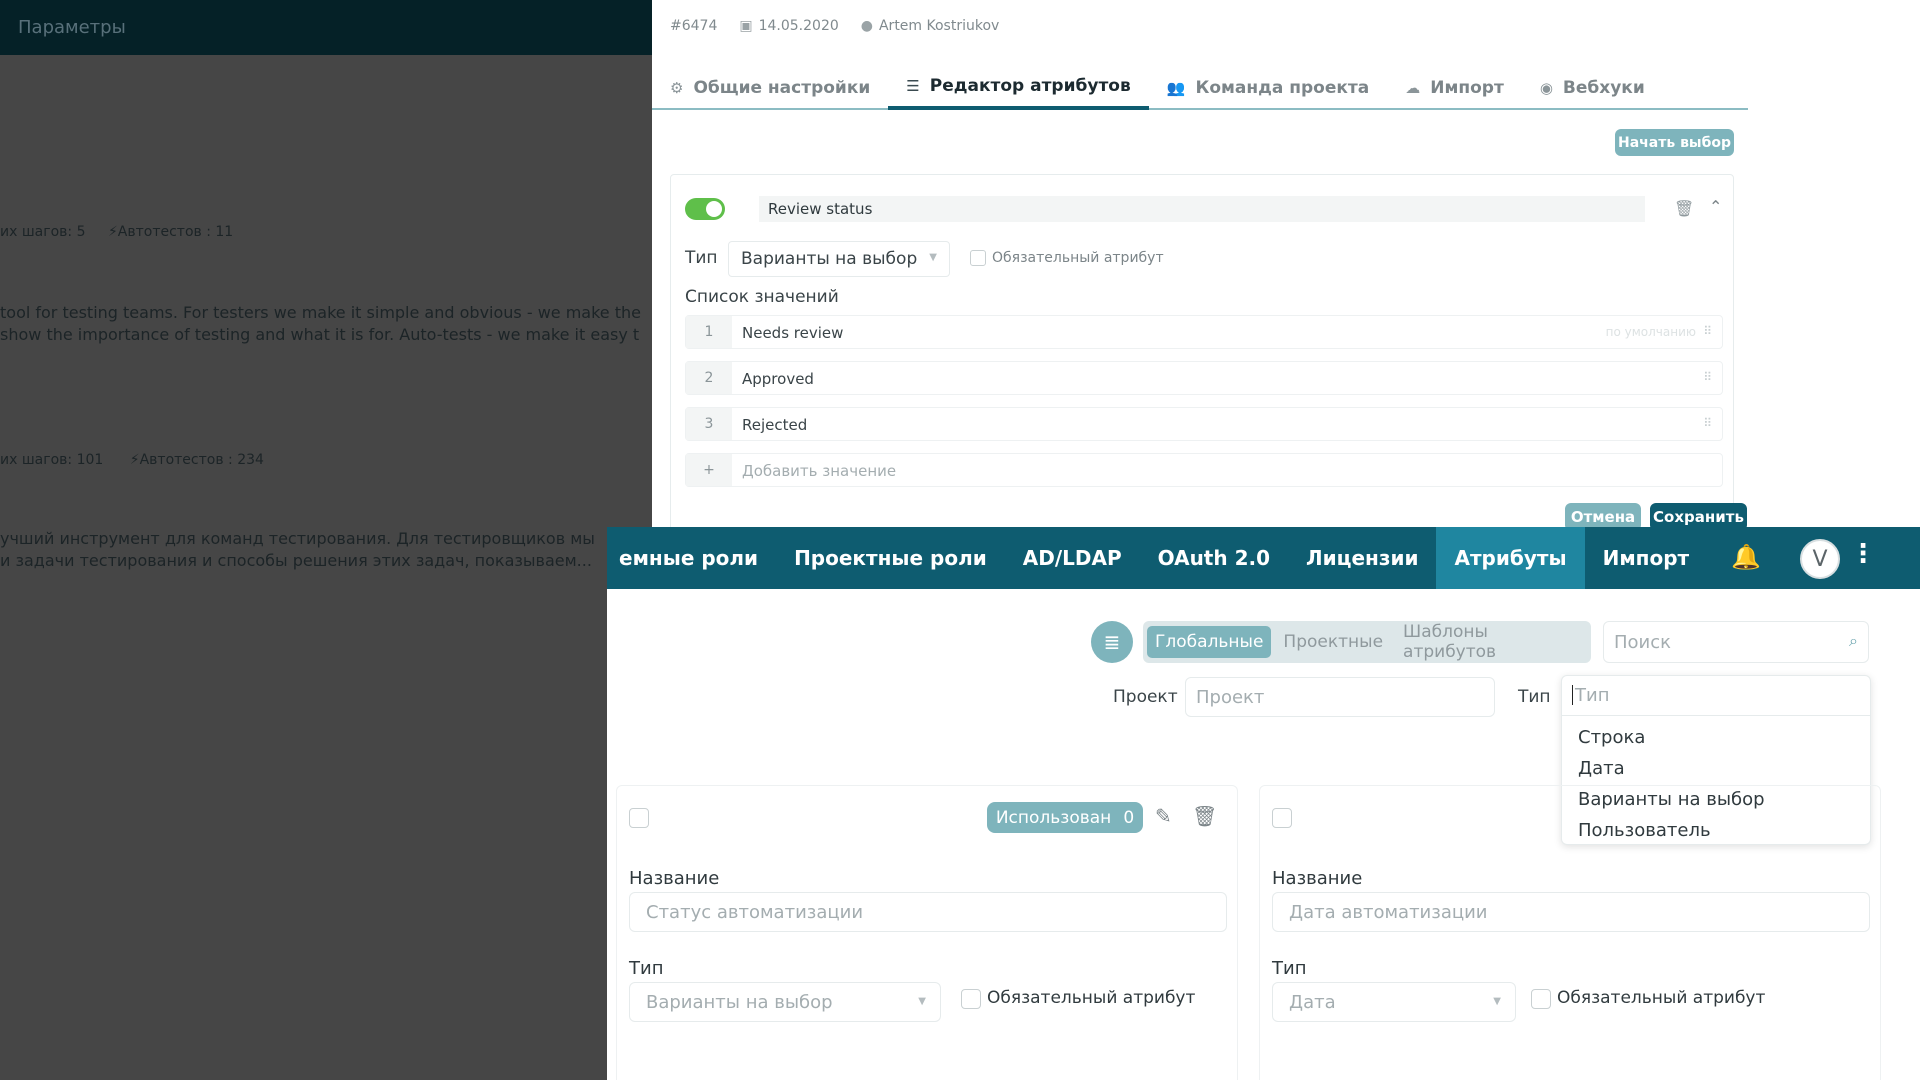  I want to click on segment-templates: Шаблоны атрибутов, so click(1491, 642).